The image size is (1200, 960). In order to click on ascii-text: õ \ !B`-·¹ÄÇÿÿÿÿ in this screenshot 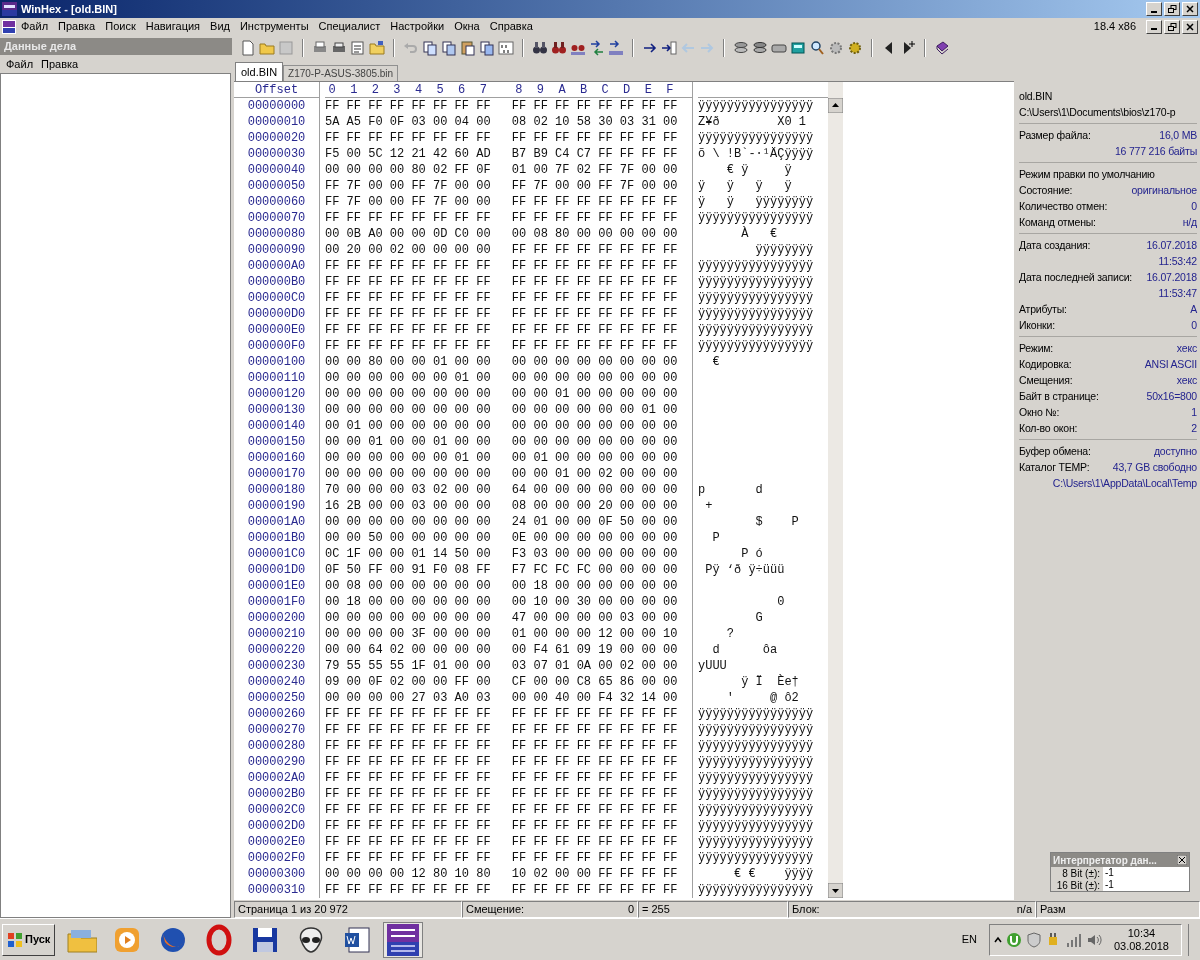, I will do `click(756, 154)`.